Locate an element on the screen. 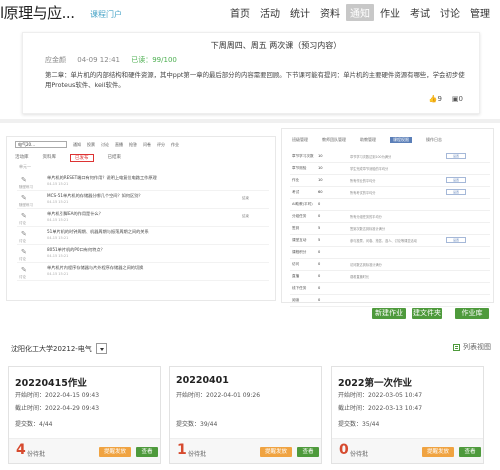 Image resolution: width=500 pixels, height=470 pixels. toolbar-item: 问卷 is located at coordinates (147, 145).